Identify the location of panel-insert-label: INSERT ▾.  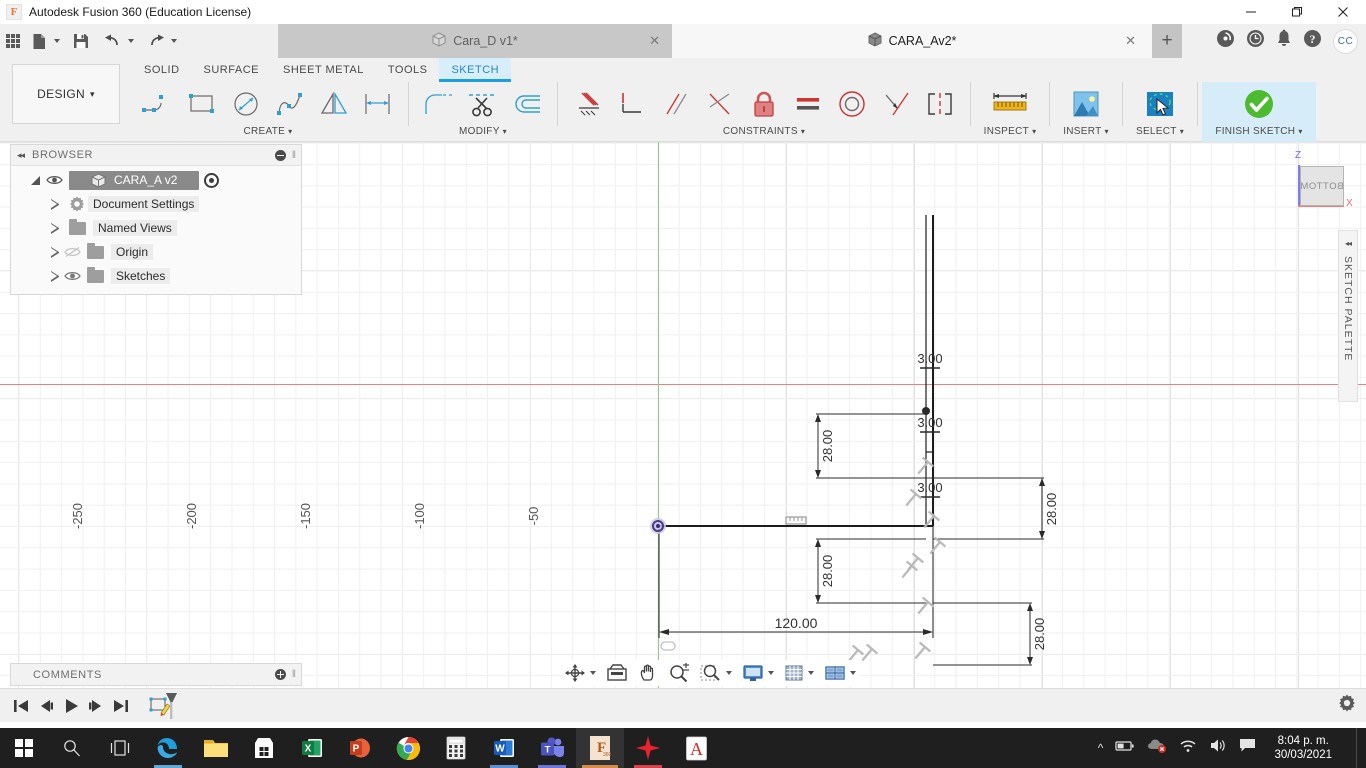
(1086, 133).